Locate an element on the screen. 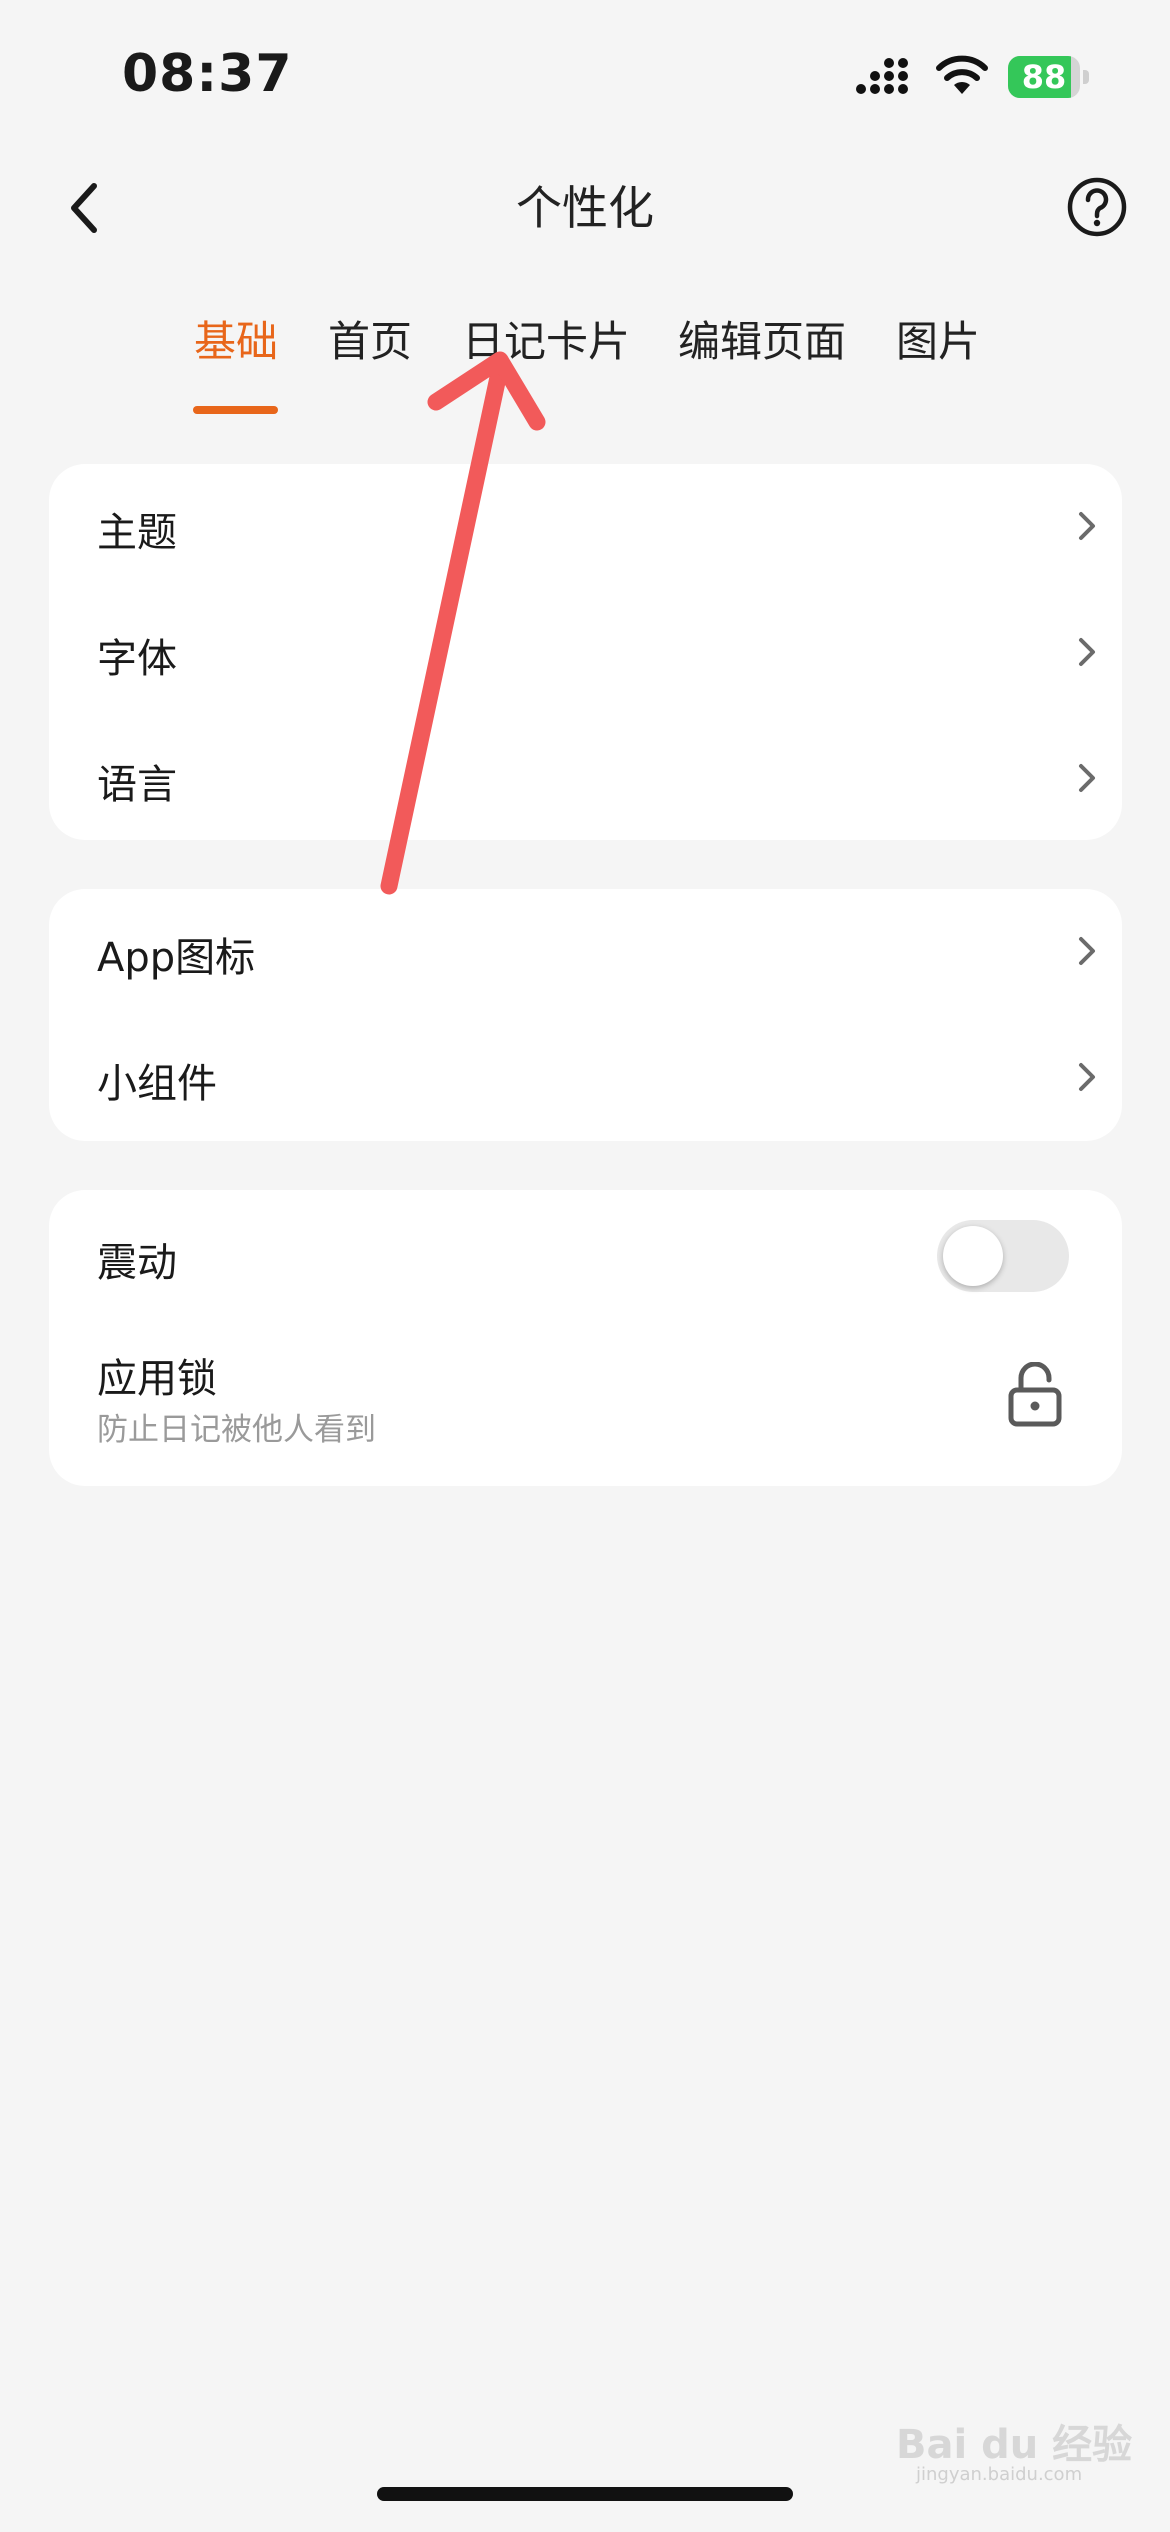  row-vibration: 震动 is located at coordinates (585, 1255).